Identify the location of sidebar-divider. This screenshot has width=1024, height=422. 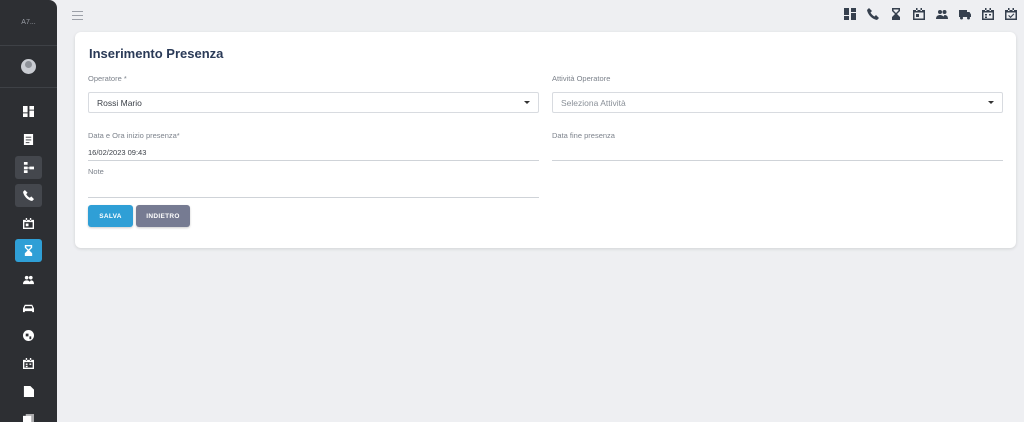
(28, 87).